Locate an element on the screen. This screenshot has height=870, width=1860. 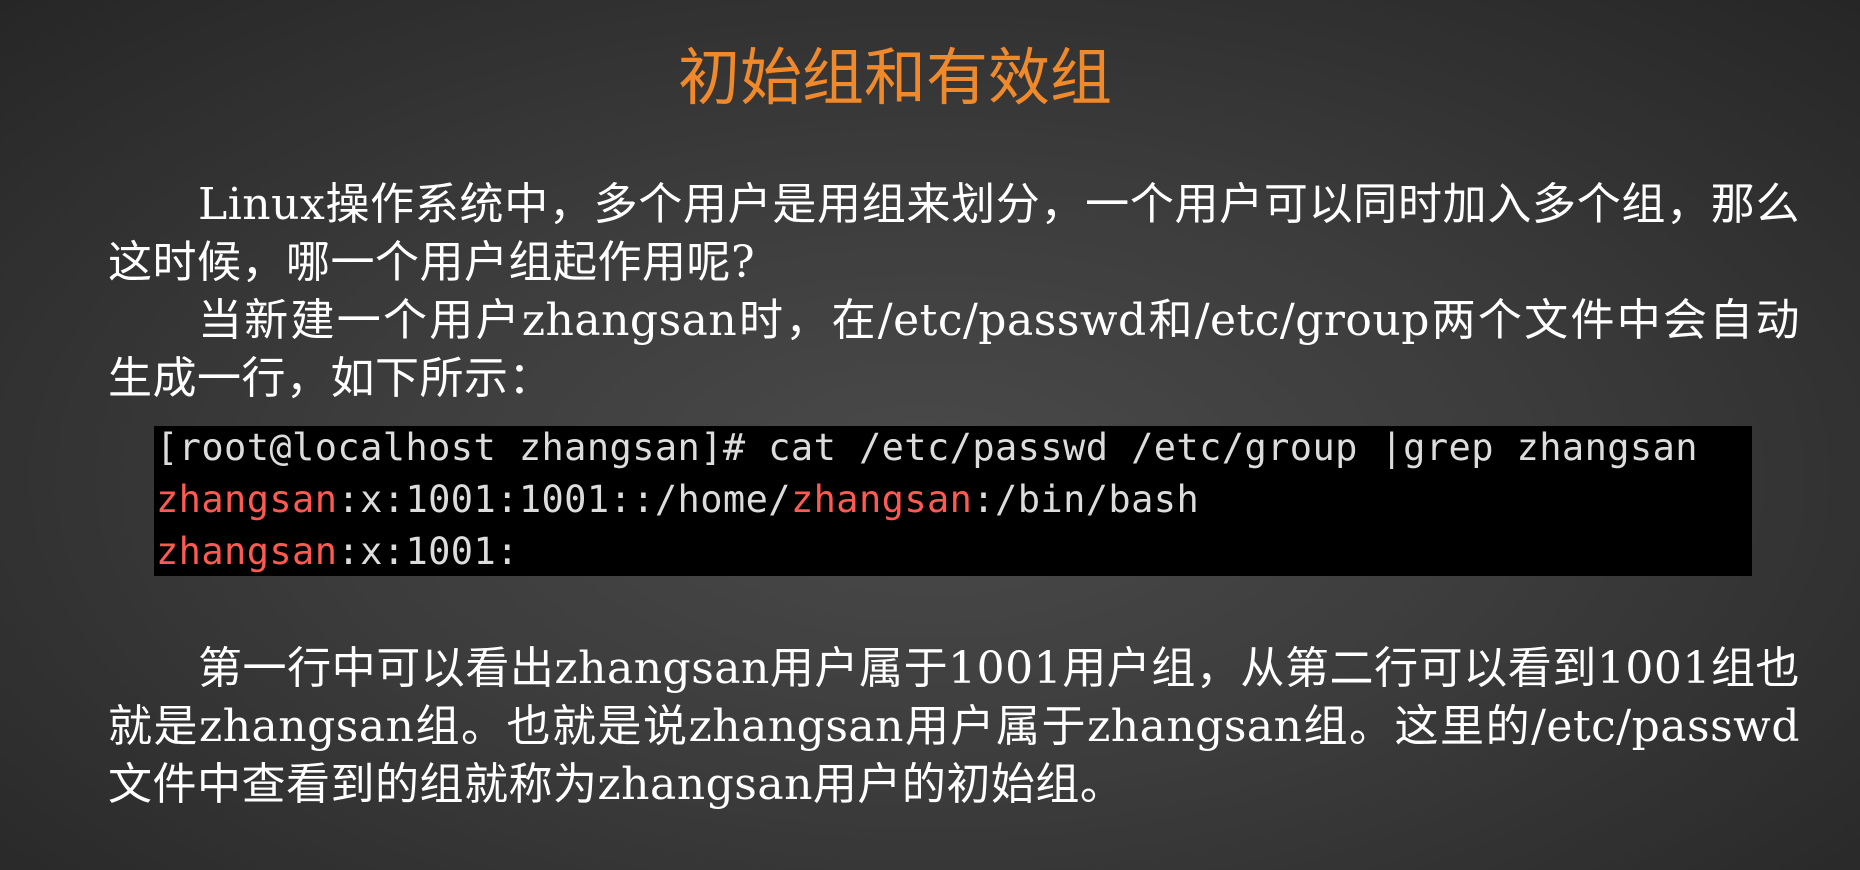
group-fields: :x:1001: is located at coordinates (428, 551).